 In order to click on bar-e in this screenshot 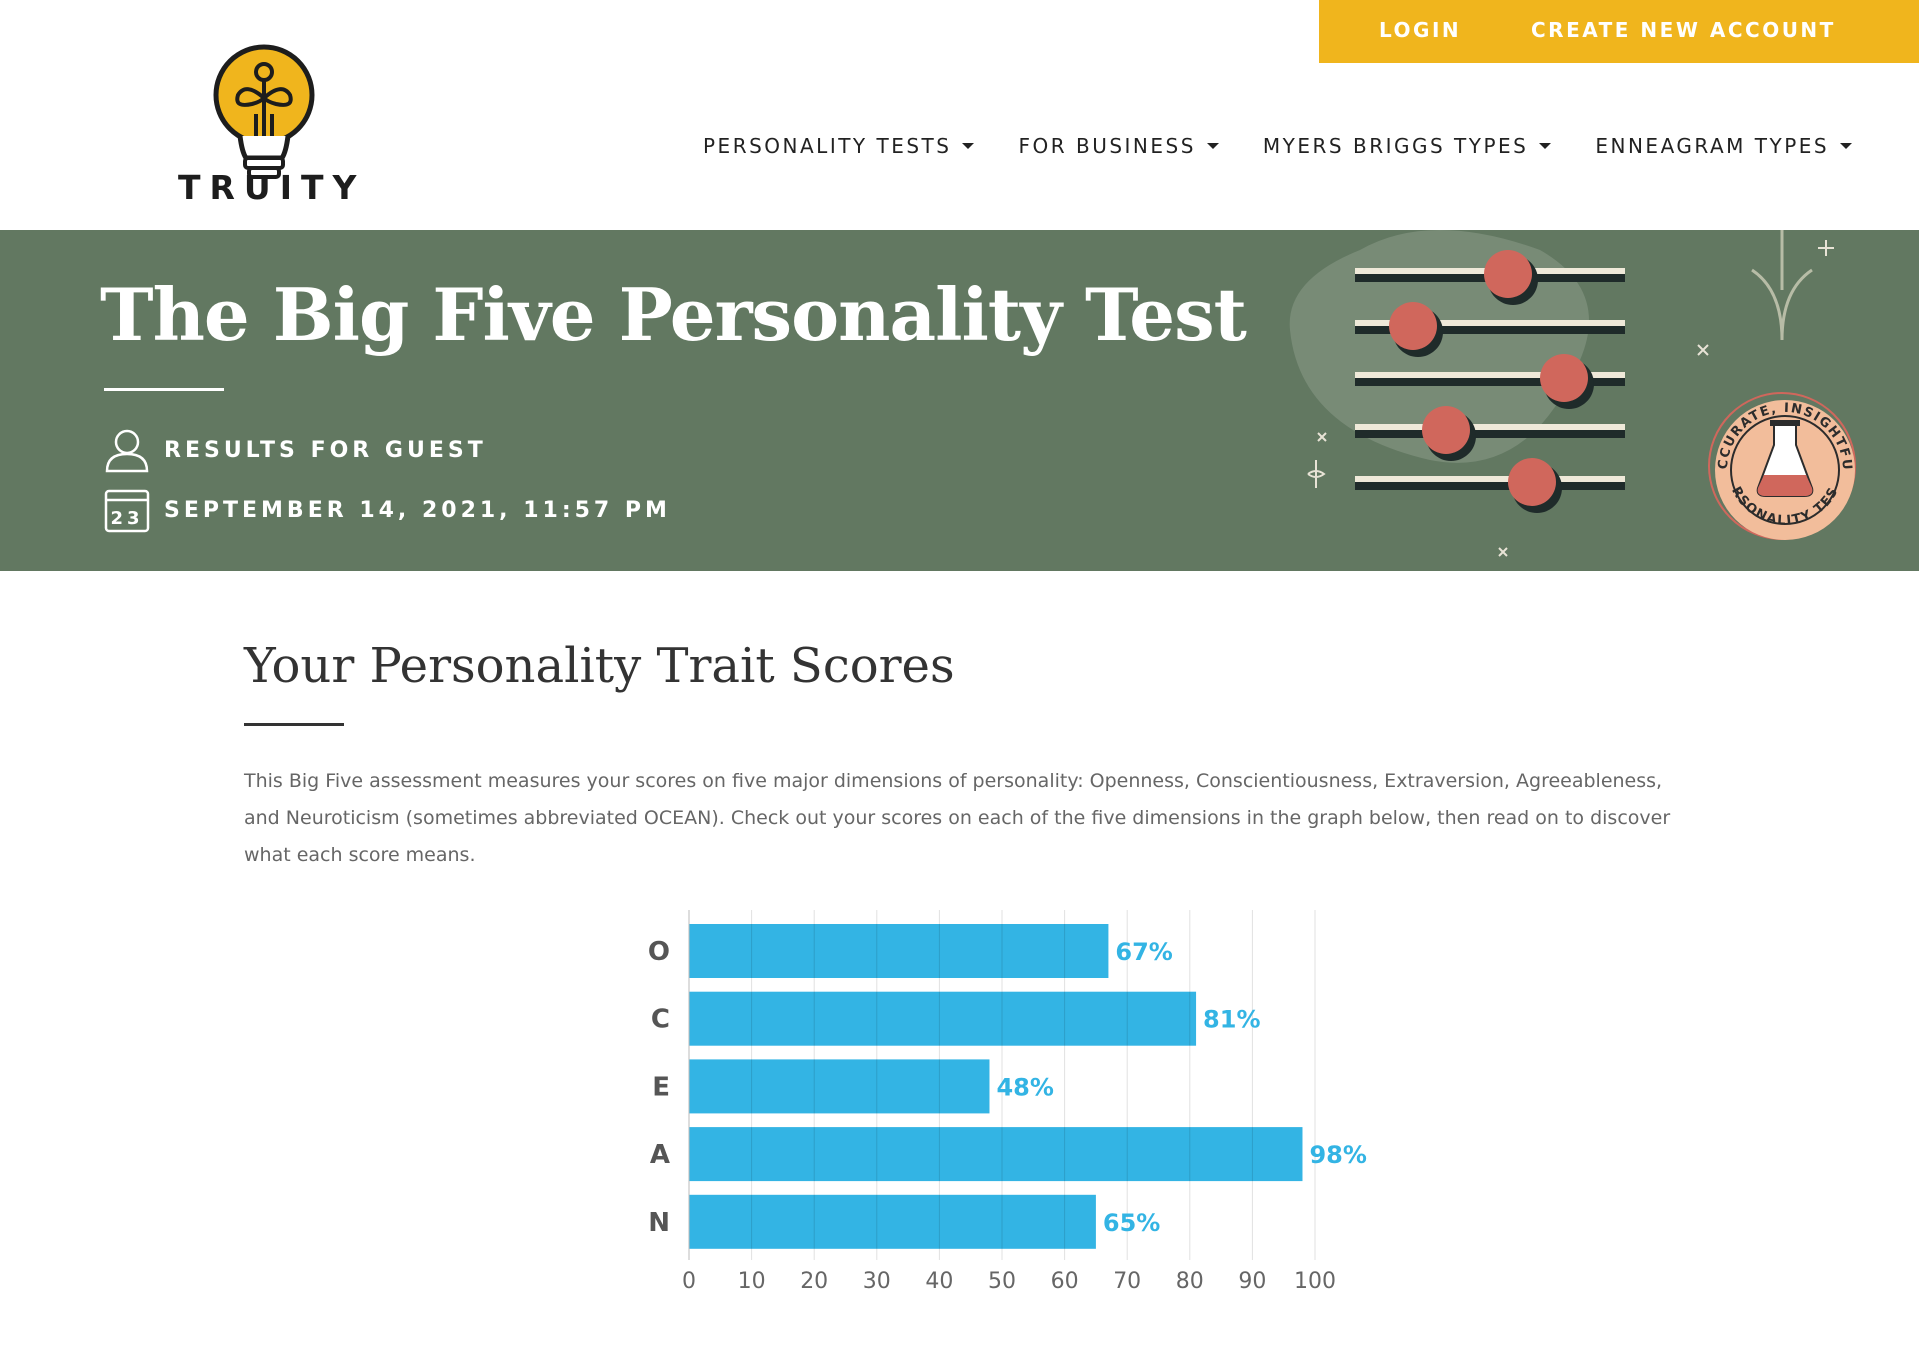, I will do `click(839, 1086)`.